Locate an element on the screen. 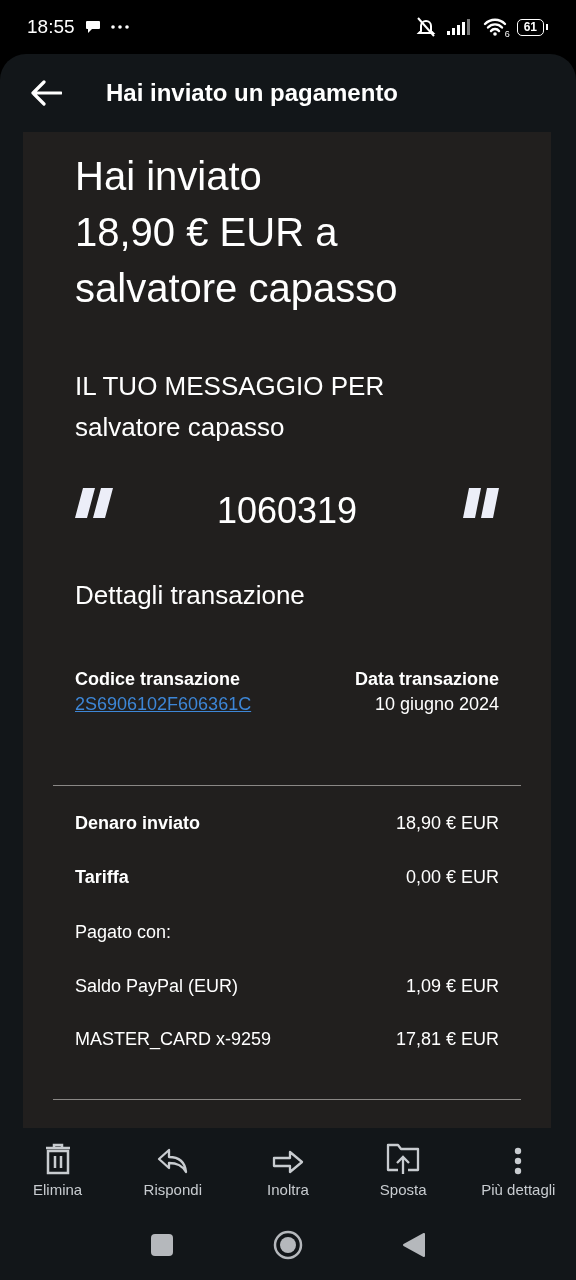 Image resolution: width=576 pixels, height=1280 pixels. recent-apps-icon is located at coordinates (162, 1245).